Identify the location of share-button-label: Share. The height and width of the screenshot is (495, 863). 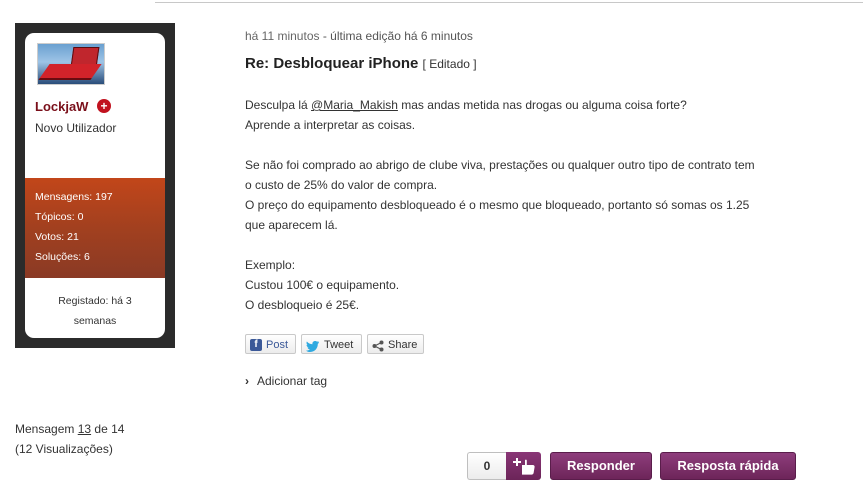
(403, 345).